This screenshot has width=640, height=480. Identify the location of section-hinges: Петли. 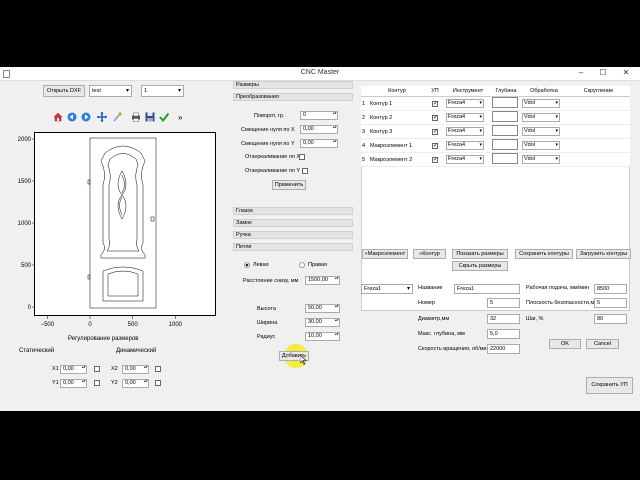
(293, 247).